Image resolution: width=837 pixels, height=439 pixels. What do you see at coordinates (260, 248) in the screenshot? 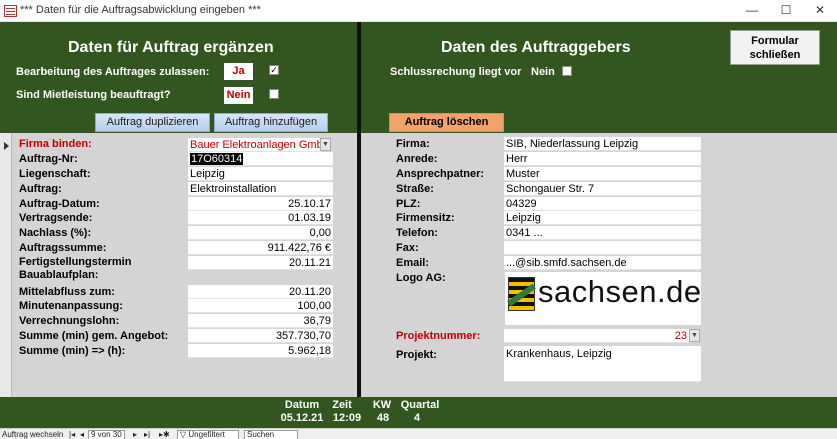
I see `auftragssumme-field: 911.422,76 €` at bounding box center [260, 248].